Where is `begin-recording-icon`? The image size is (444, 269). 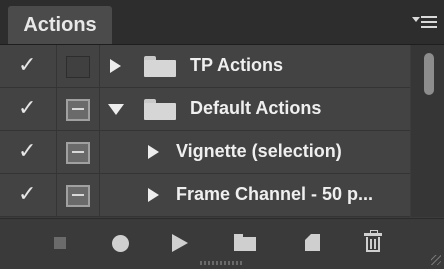 begin-recording-icon is located at coordinates (120, 243).